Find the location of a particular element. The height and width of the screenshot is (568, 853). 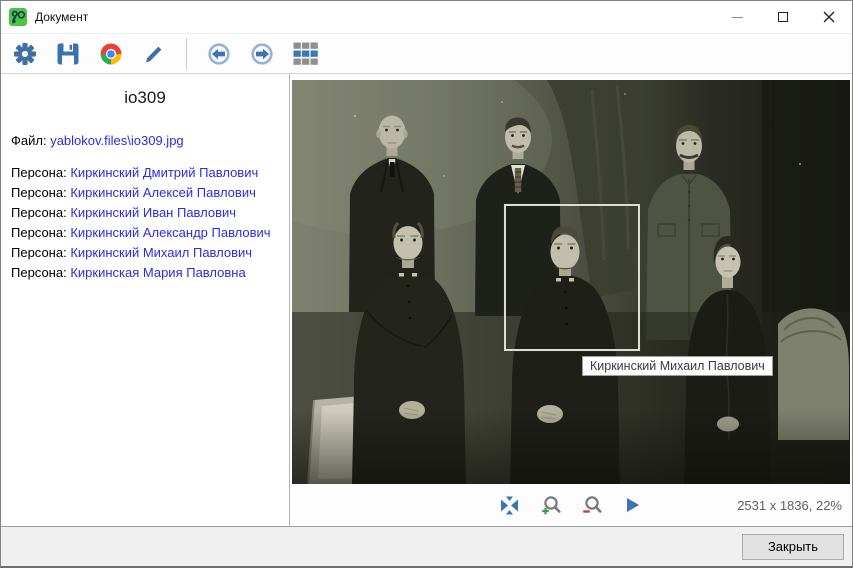

zoom-out-icon is located at coordinates (592, 504).